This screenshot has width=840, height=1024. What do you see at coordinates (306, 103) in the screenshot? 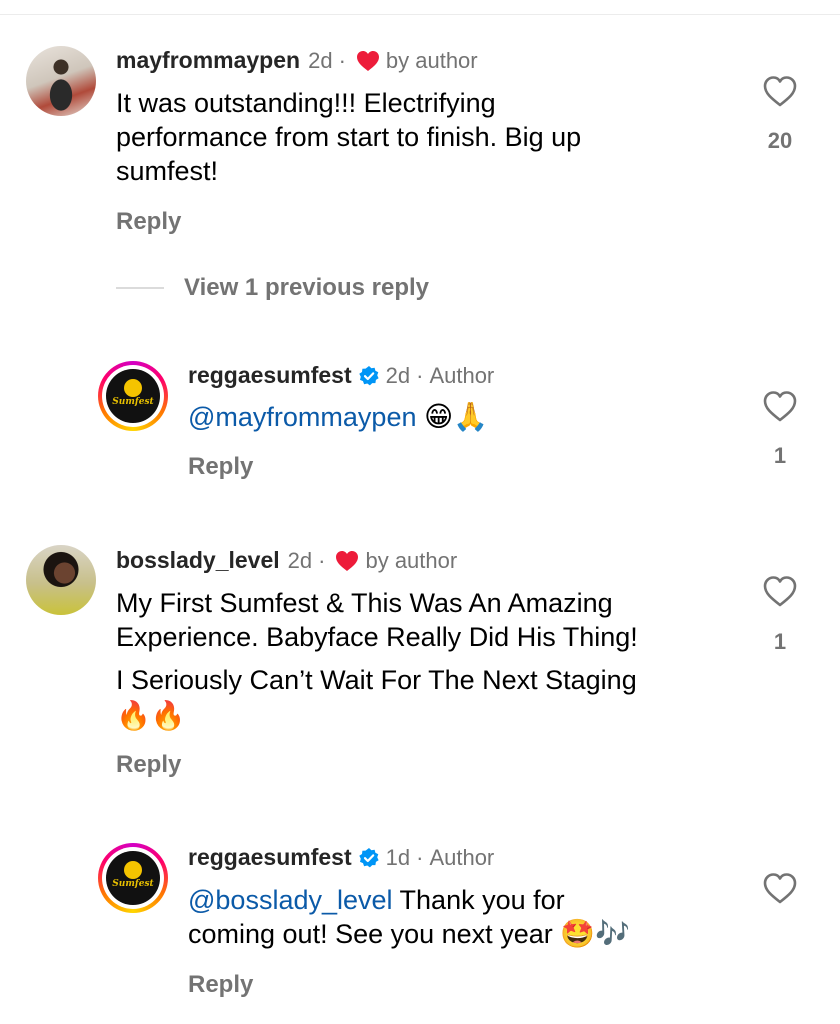
I see `comment-text-line: It was outstanding!!! Electrifying` at bounding box center [306, 103].